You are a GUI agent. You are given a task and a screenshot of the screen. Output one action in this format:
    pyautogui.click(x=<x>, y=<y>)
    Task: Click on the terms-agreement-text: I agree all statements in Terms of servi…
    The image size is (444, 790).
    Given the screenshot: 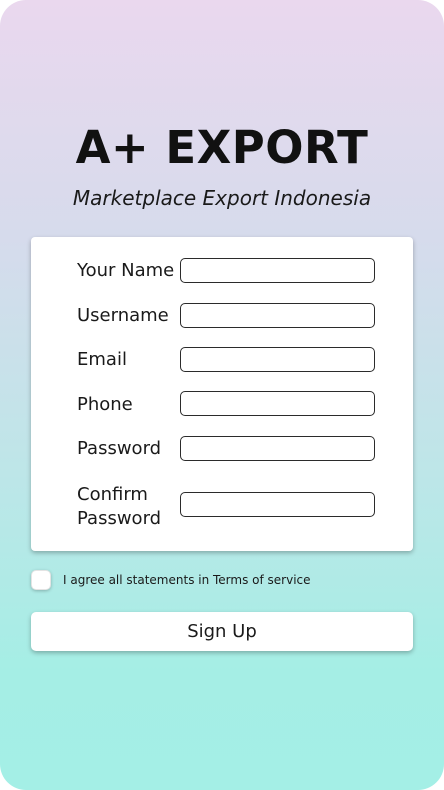 What is the action you would take?
    pyautogui.click(x=187, y=580)
    